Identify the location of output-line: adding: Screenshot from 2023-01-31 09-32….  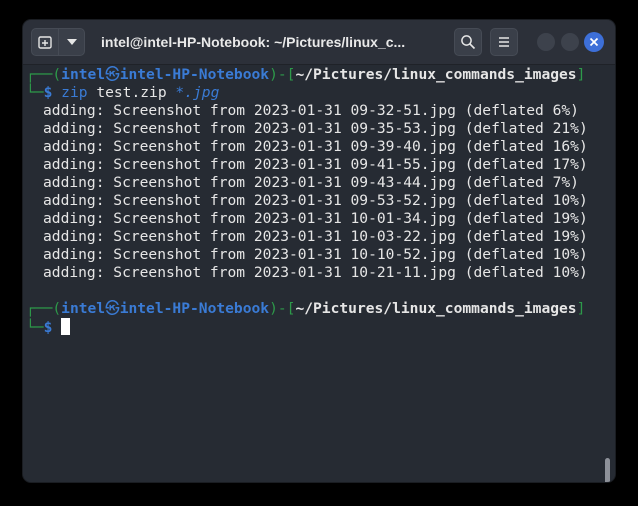
(311, 110).